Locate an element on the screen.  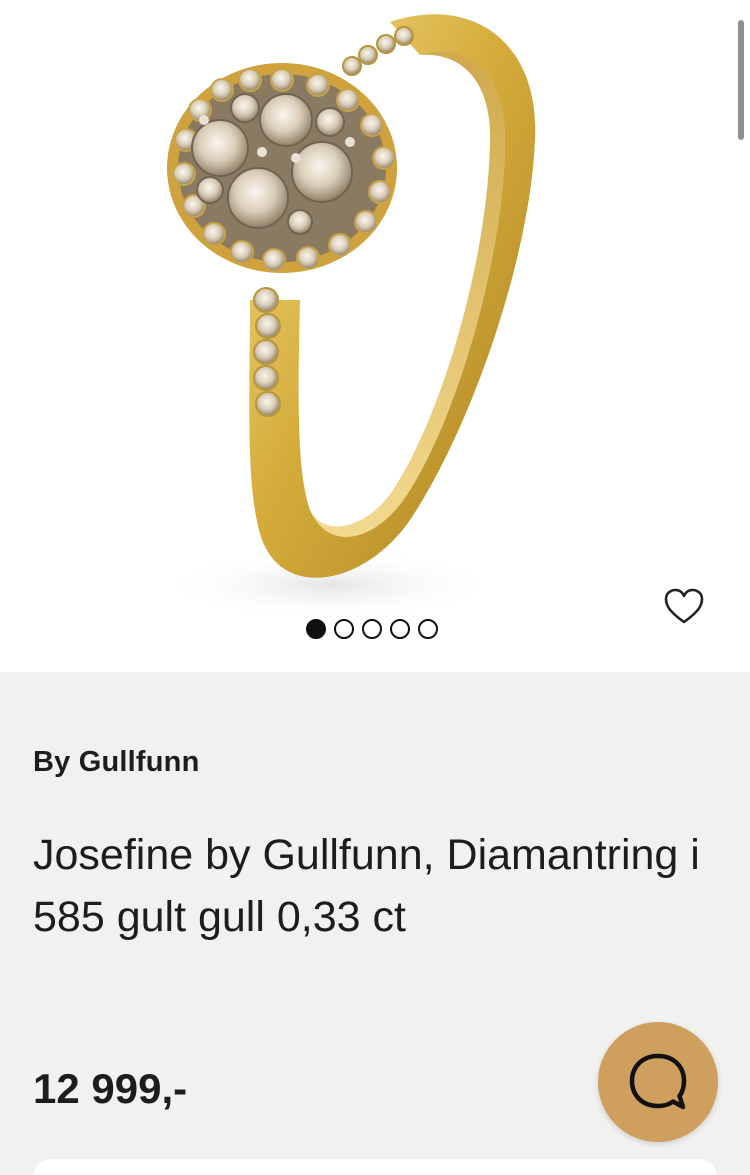
chat-button is located at coordinates (658, 1082).